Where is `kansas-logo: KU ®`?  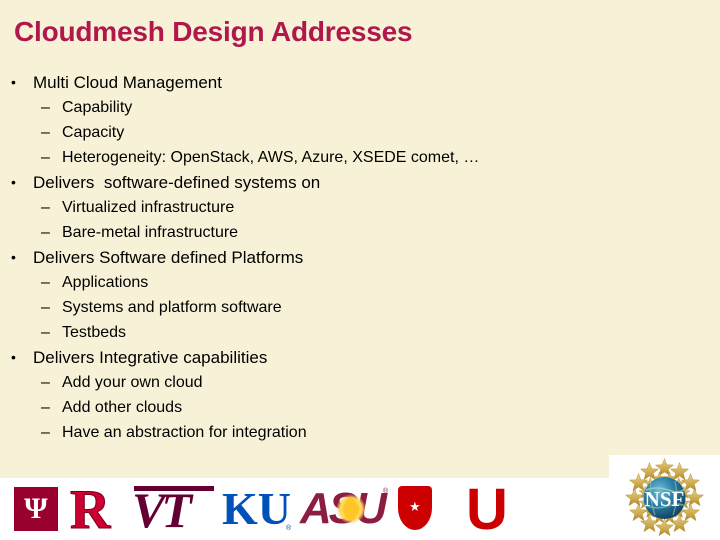 kansas-logo: KU ® is located at coordinates (258, 509).